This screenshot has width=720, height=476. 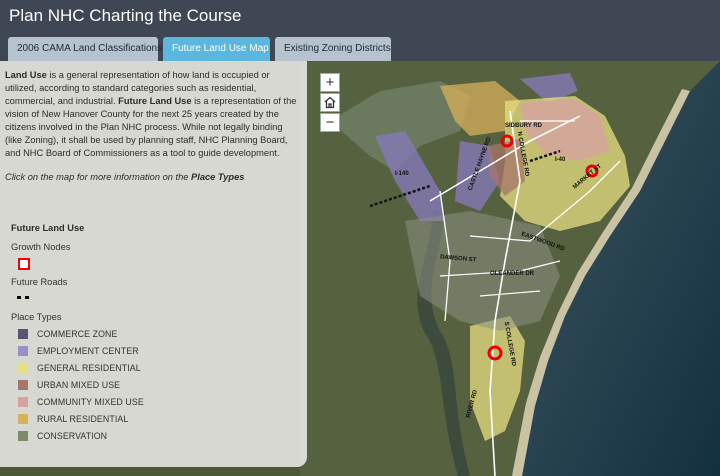 I want to click on place-type-item: CONSERVATION, so click(x=62, y=436).